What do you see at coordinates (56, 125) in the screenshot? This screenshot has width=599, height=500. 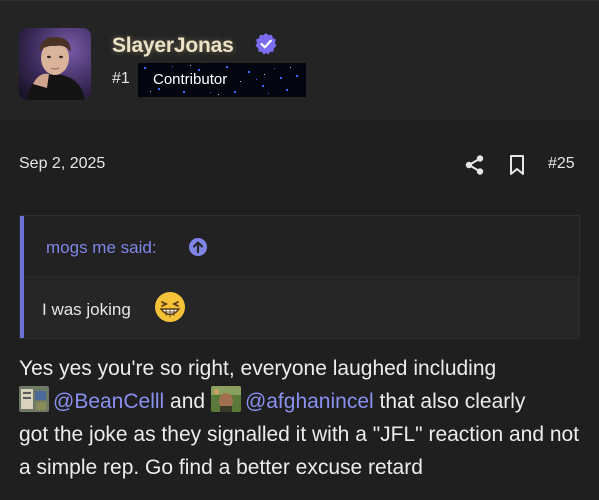 I see `header-pointer` at bounding box center [56, 125].